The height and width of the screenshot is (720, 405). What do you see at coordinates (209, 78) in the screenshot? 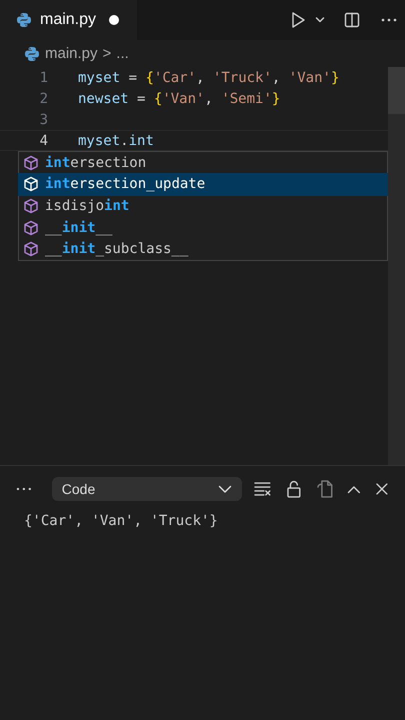
I see `code-line: myset = {'Car', 'Truck', 'Van'}` at bounding box center [209, 78].